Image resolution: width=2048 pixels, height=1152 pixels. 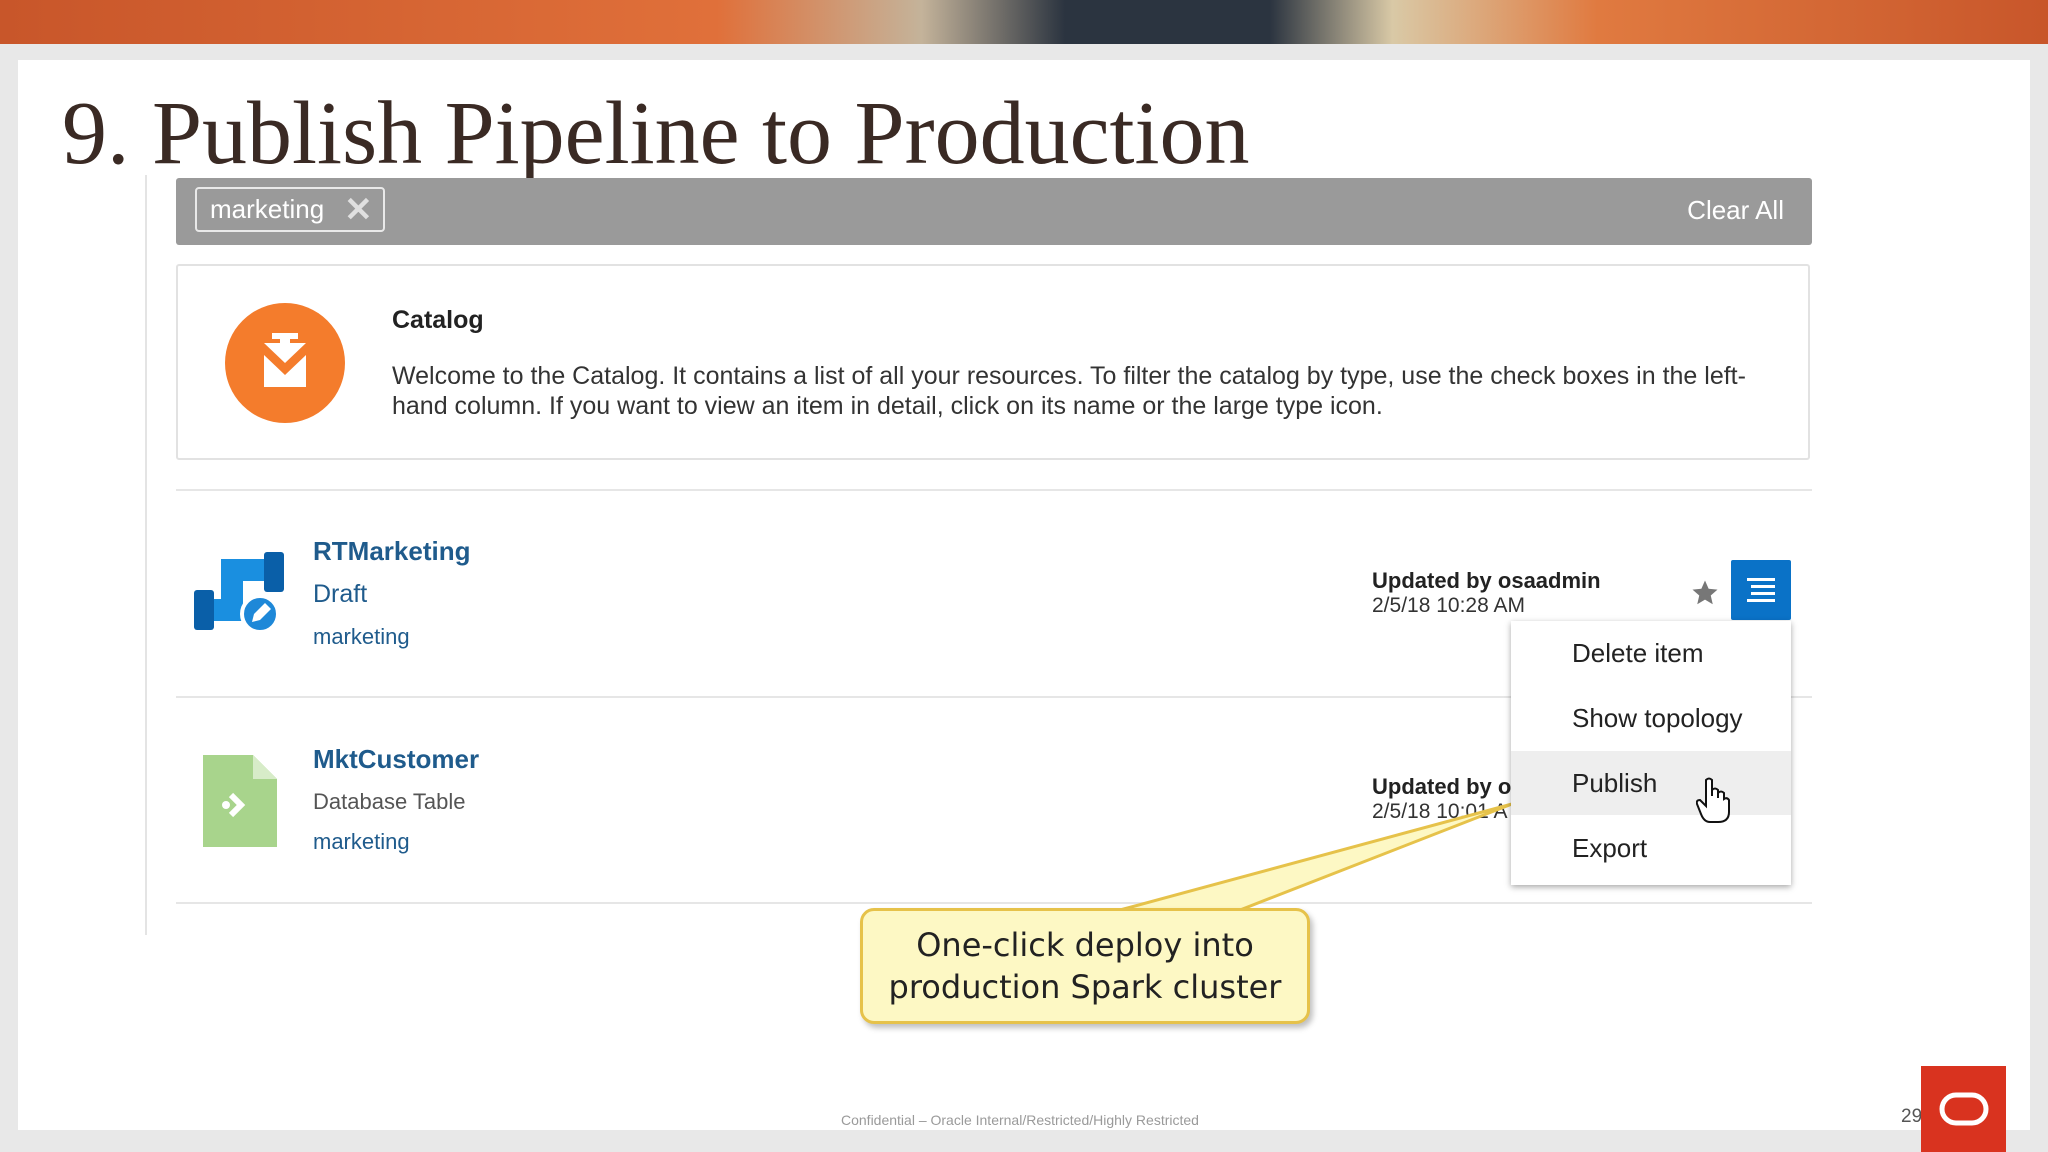 What do you see at coordinates (656, 133) in the screenshot?
I see `slide-title: 9. Publish Pipeline to Production` at bounding box center [656, 133].